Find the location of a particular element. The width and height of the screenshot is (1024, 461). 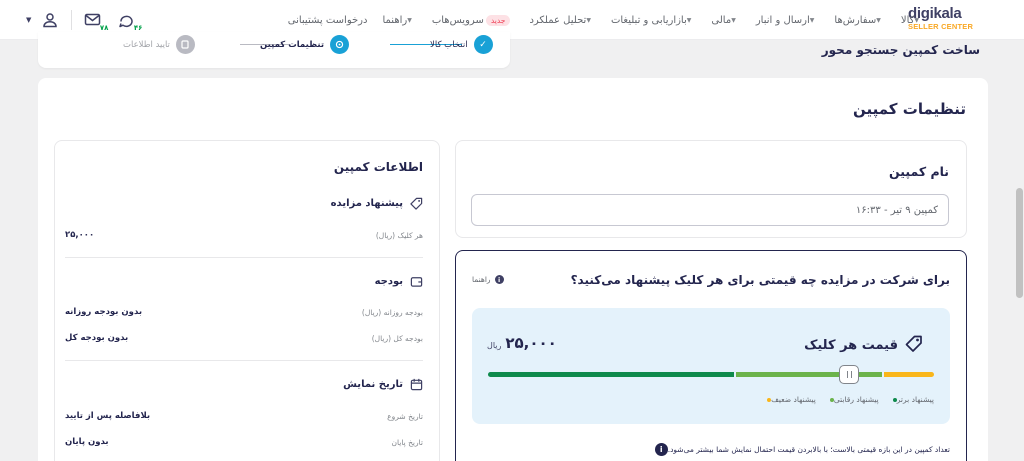

price-unit: ریال is located at coordinates (494, 345).